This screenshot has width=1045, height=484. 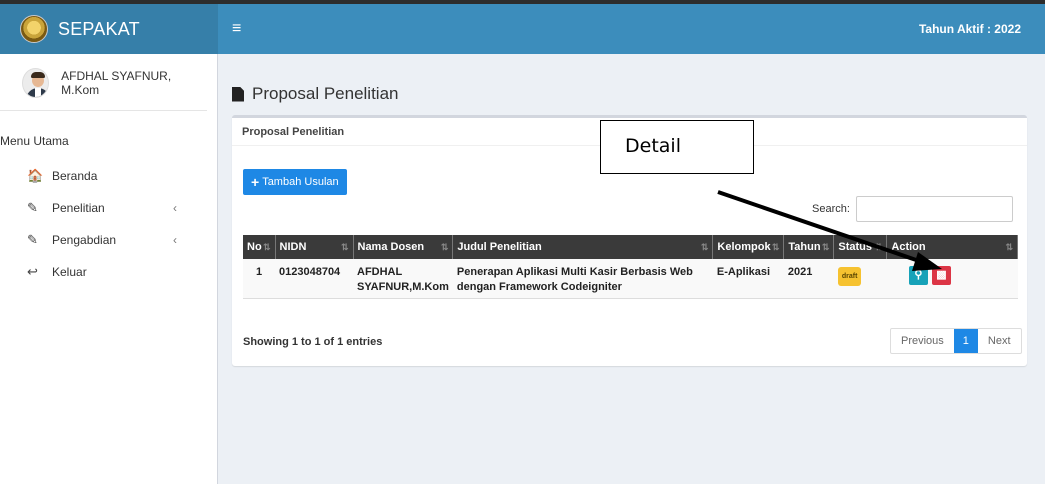 I want to click on cell-kelompok: E-Aplikasi, so click(x=748, y=279).